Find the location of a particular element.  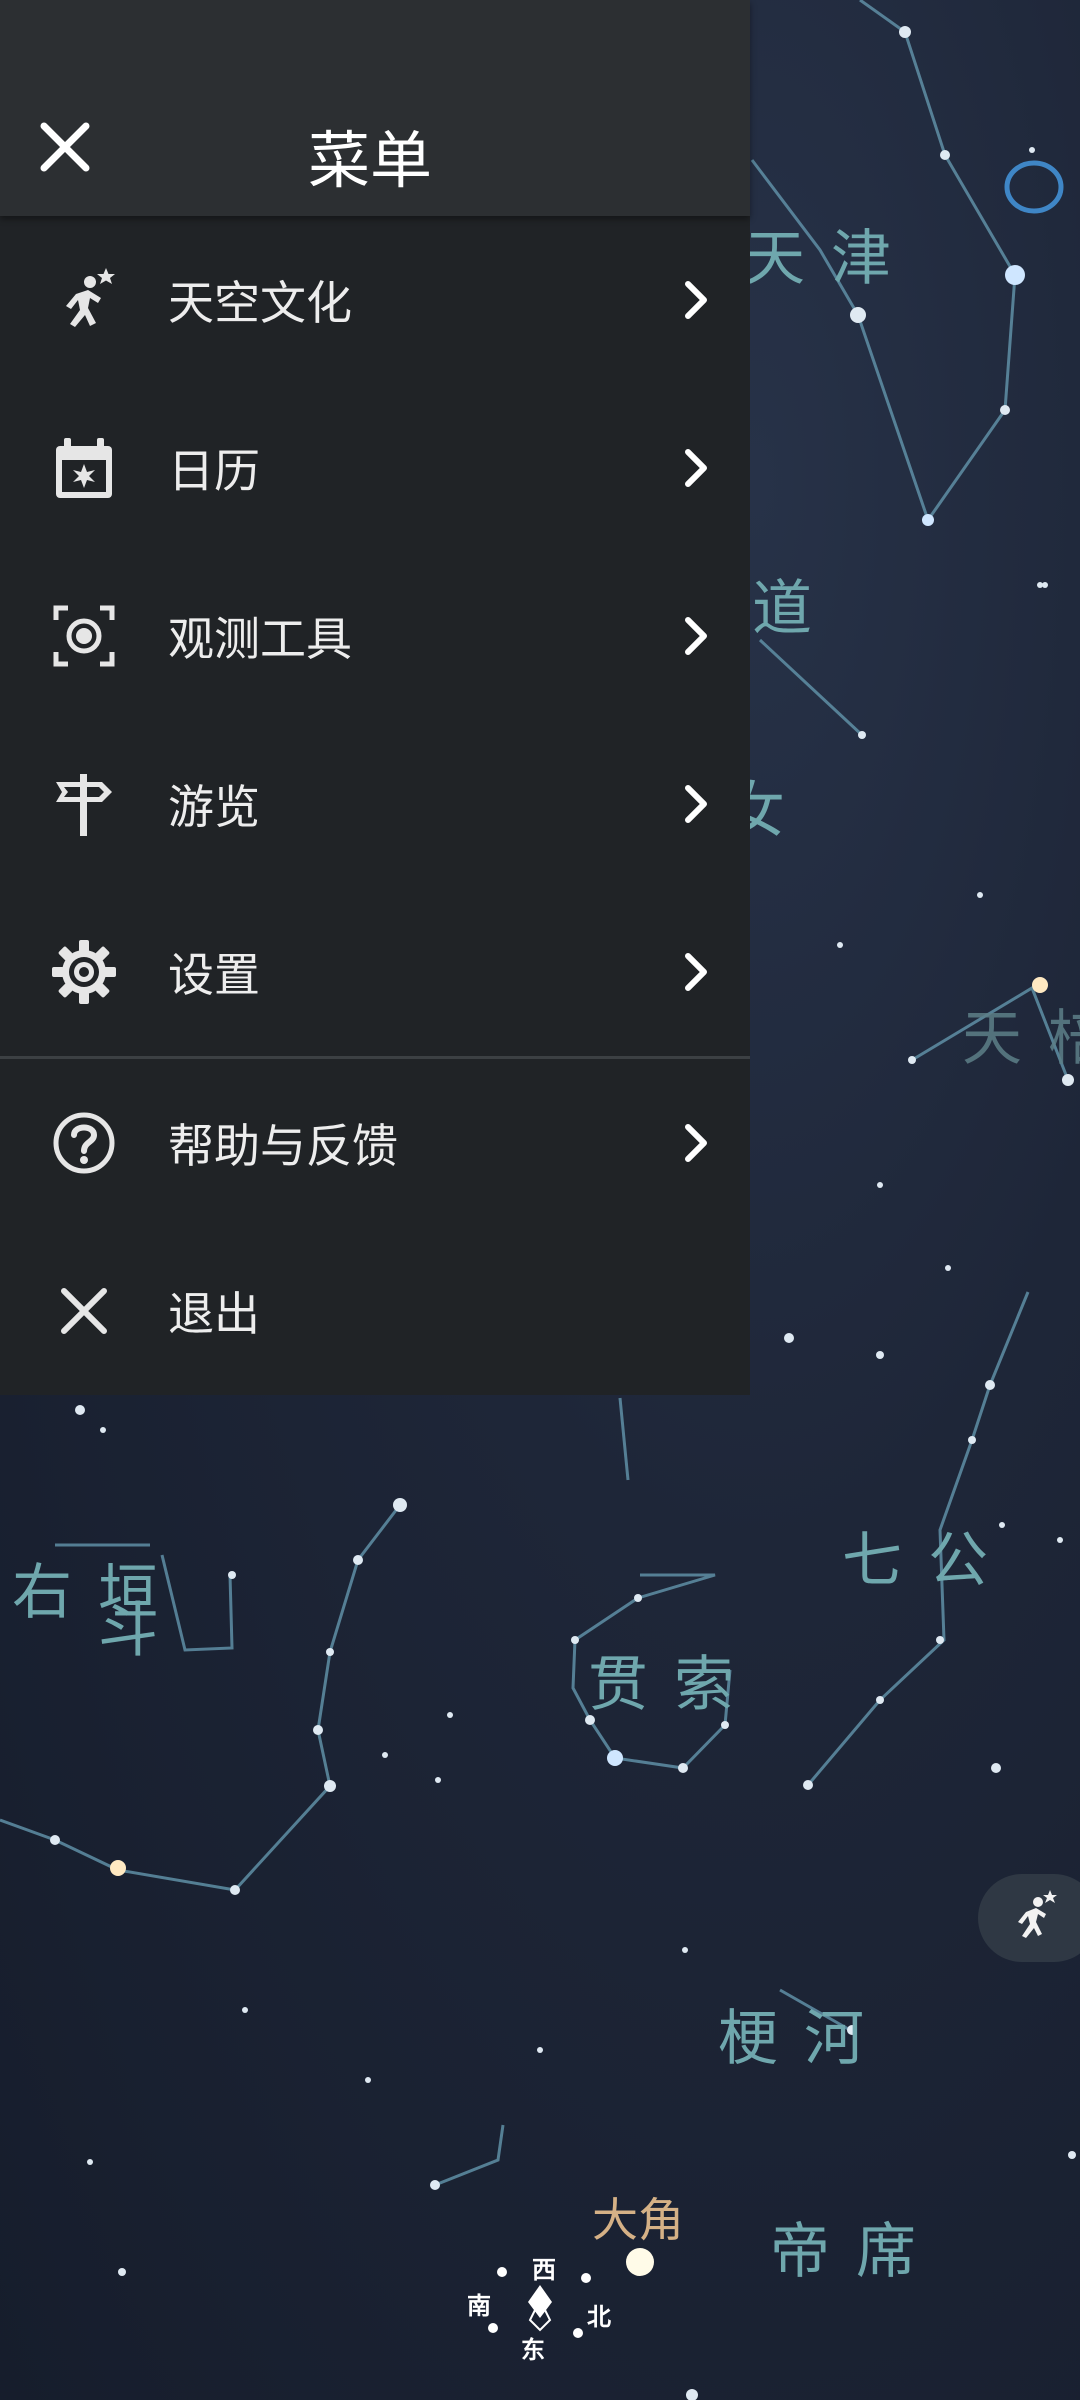

sky-culture-button is located at coordinates (1029, 1918).